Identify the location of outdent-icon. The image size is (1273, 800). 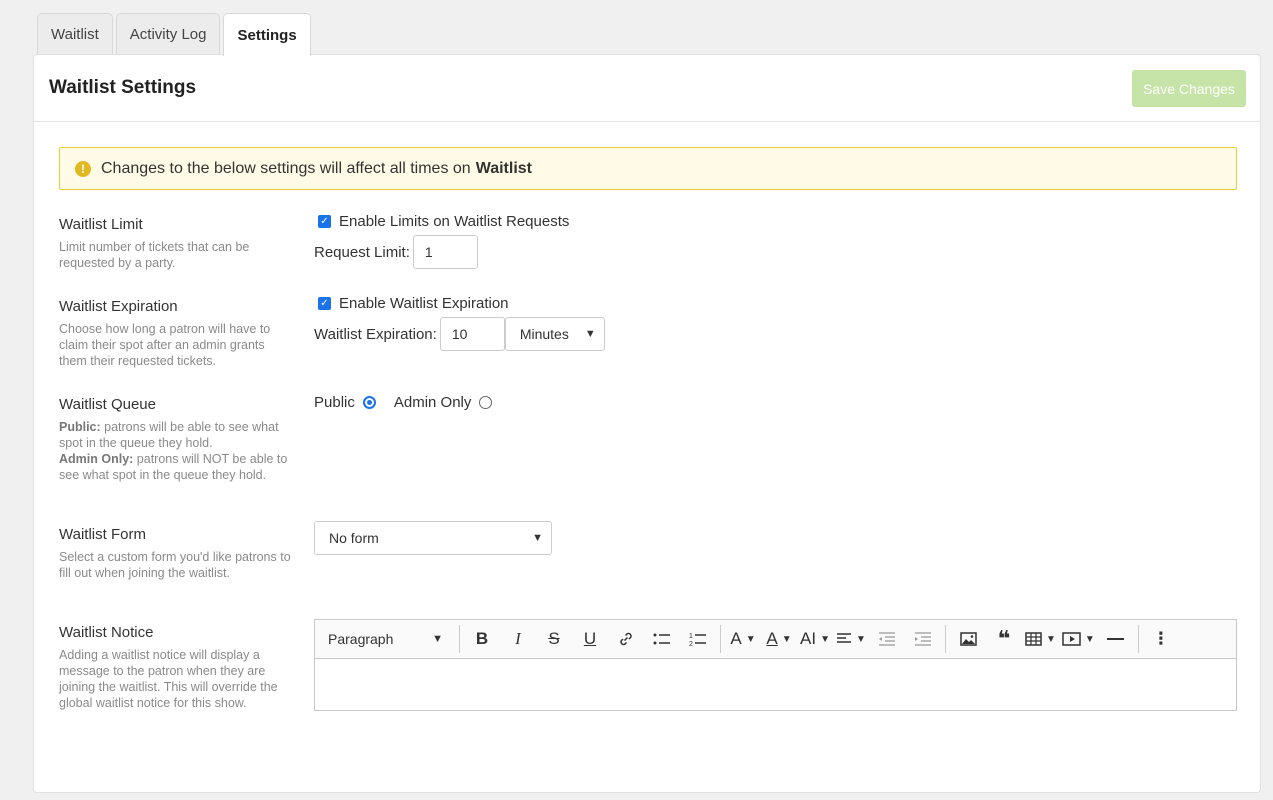
(887, 639).